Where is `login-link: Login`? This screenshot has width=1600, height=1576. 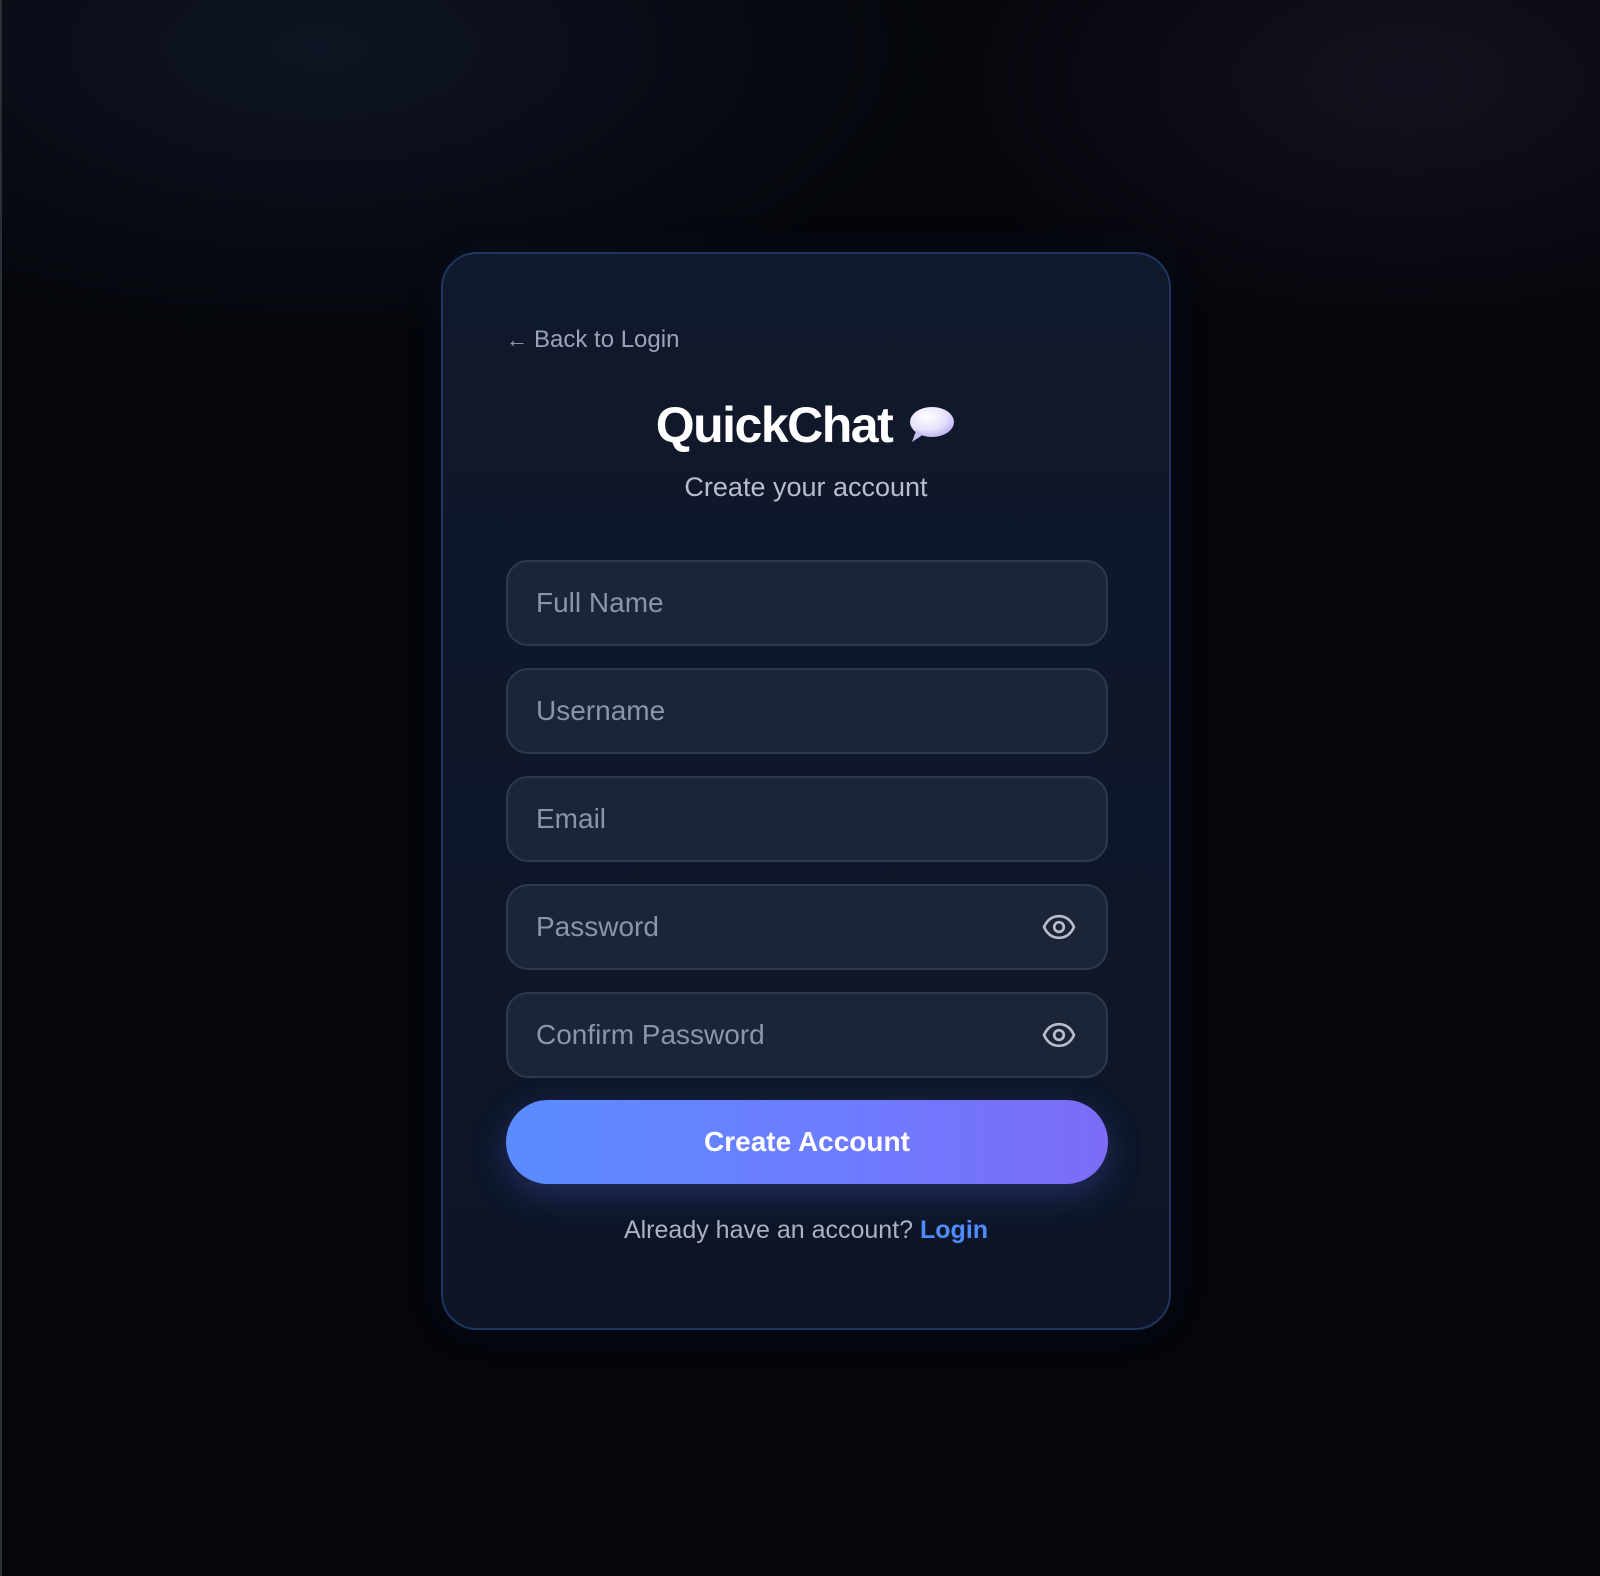 login-link: Login is located at coordinates (954, 1230).